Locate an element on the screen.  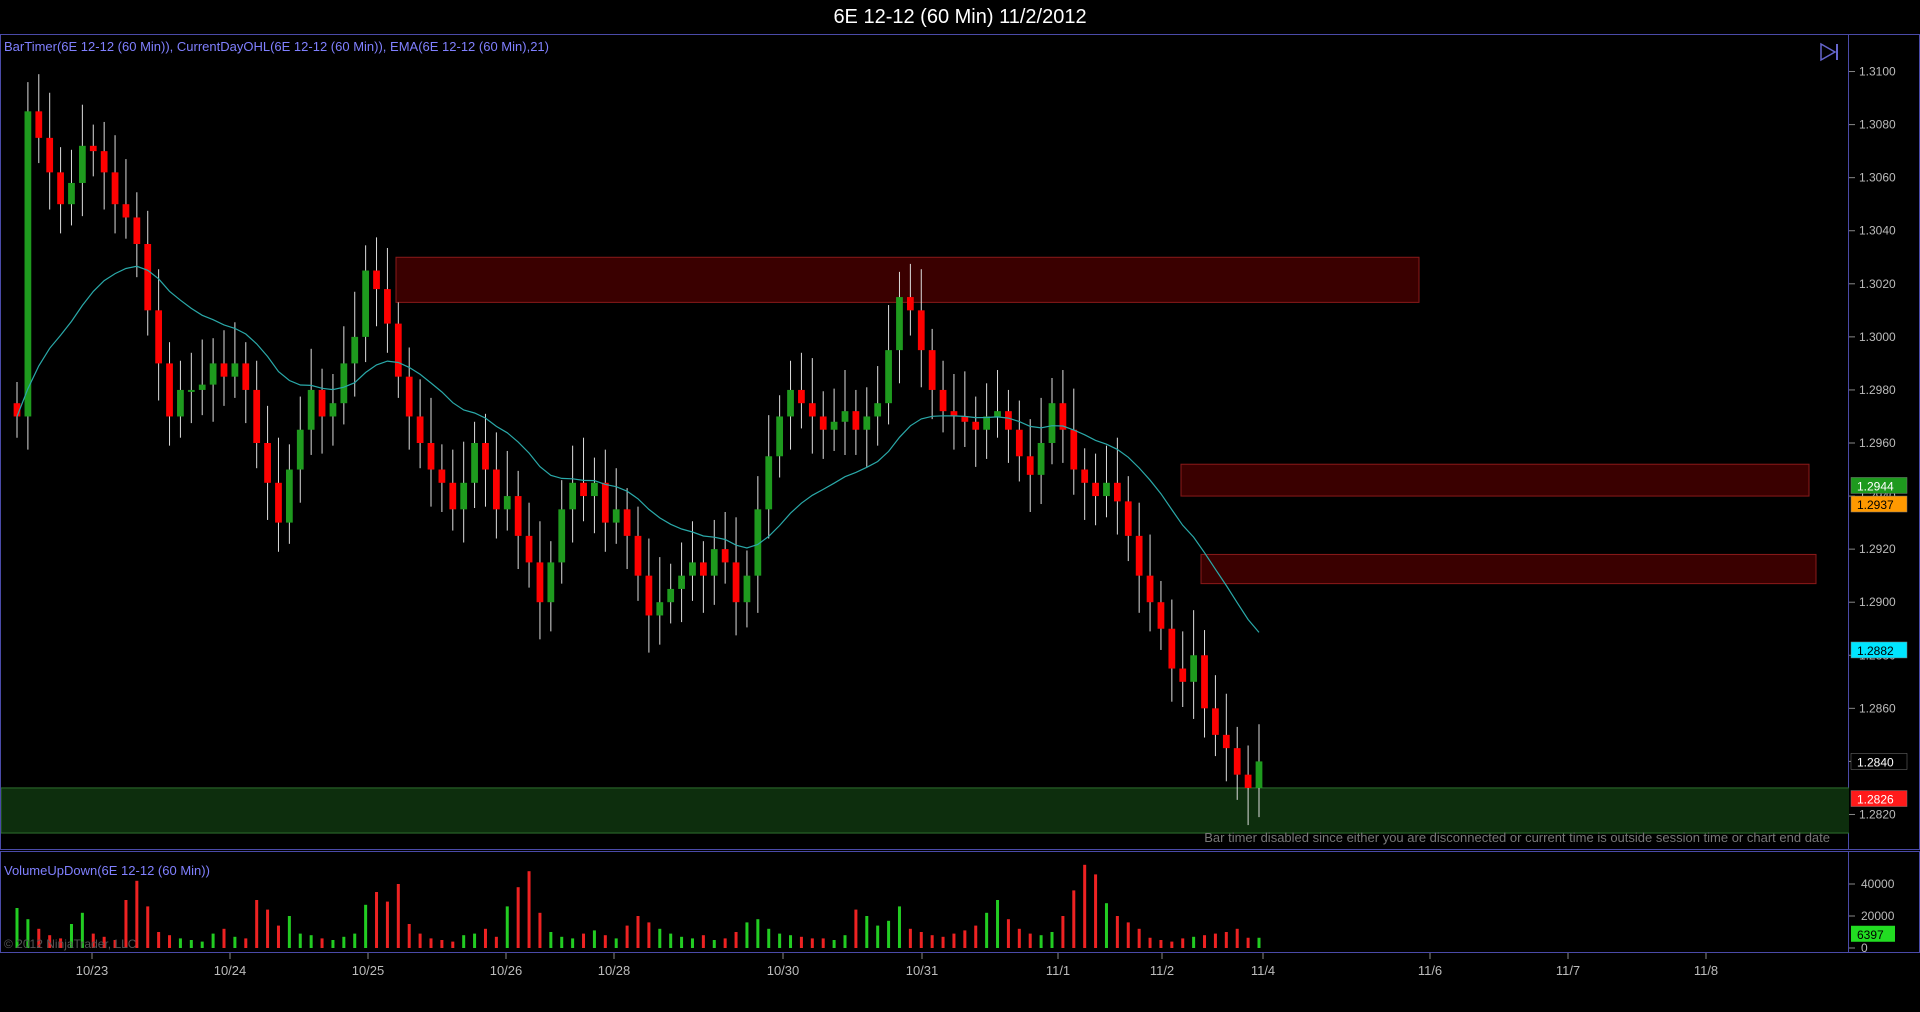
time-tick-label: 10/30 is located at coordinates (783, 970).